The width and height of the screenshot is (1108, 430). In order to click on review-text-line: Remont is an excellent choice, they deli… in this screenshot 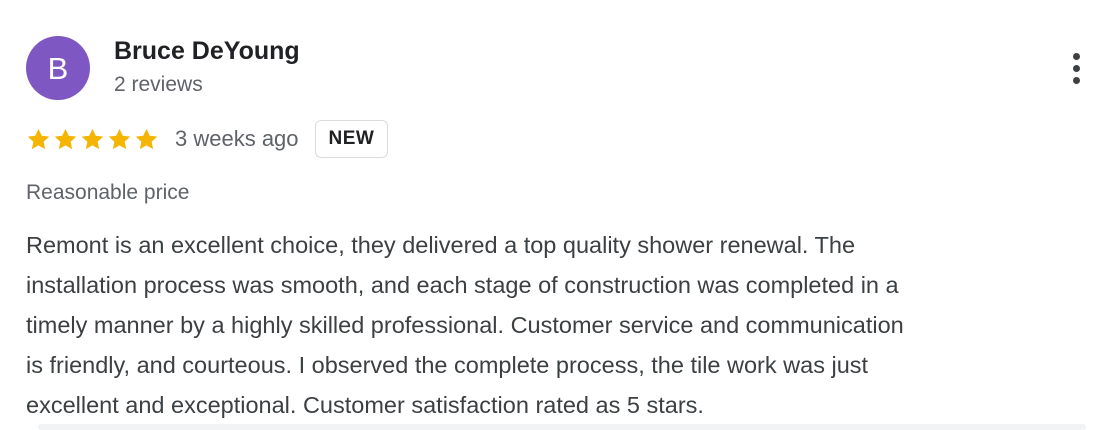, I will do `click(441, 245)`.